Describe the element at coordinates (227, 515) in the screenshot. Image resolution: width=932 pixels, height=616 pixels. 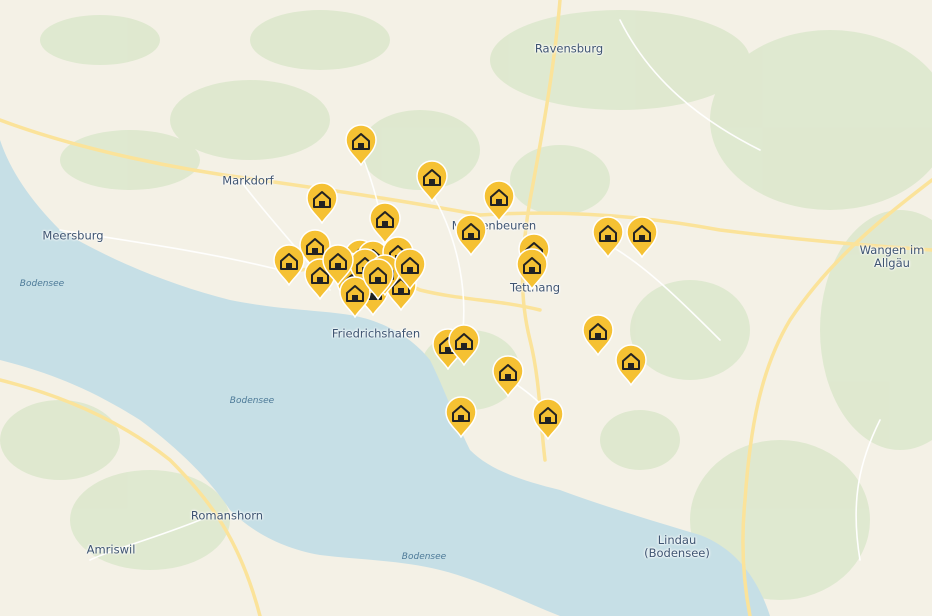
I see `place-label-romanshorn: Romanshorn` at that location.